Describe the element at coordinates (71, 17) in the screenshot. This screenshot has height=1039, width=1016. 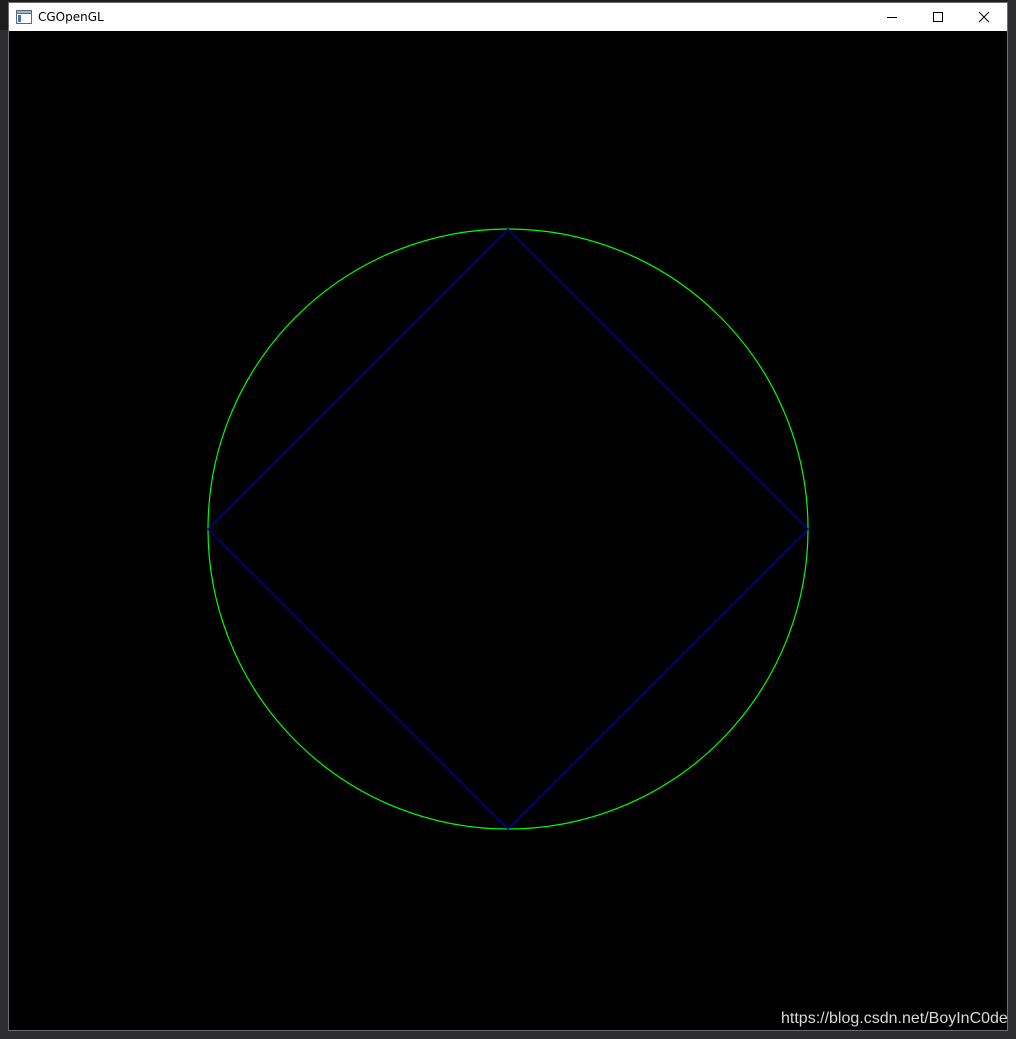
I see `window-title: CGOpenGL` at that location.